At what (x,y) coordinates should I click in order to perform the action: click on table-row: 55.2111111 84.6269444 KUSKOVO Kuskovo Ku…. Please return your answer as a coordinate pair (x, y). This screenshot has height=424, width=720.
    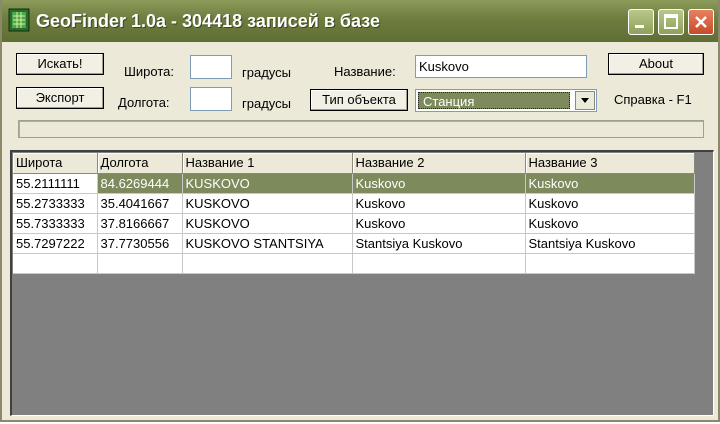
    Looking at the image, I should click on (354, 183).